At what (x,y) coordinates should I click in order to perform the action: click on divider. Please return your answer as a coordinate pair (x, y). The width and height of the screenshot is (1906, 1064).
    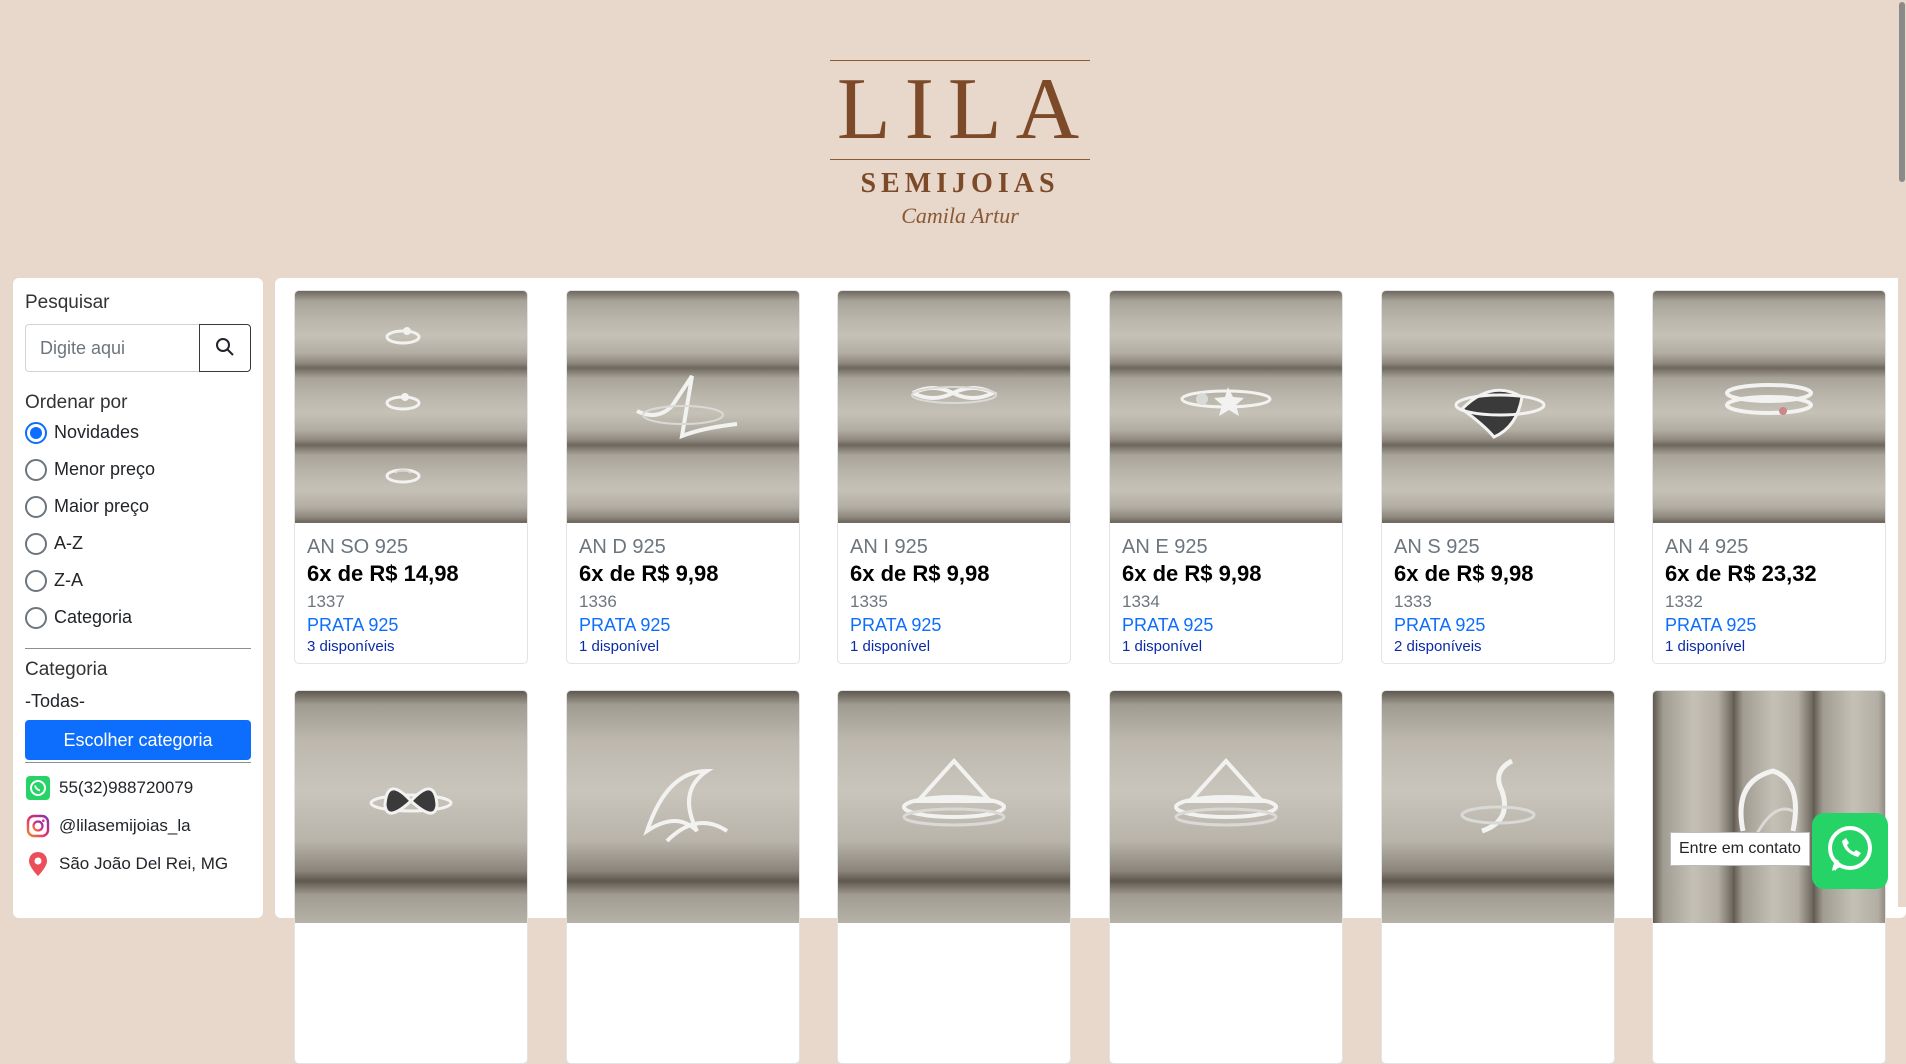
    Looking at the image, I should click on (138, 648).